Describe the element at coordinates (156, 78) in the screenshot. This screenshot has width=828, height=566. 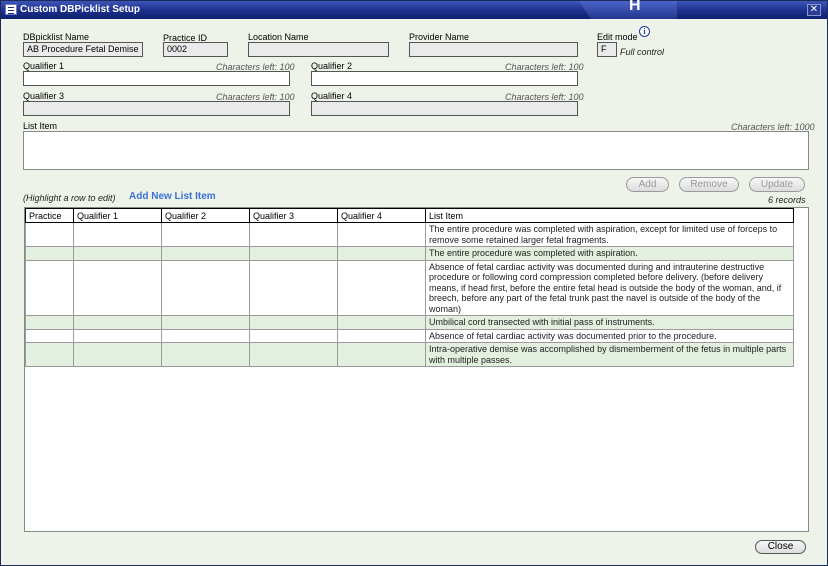
I see `qualifier1-input` at that location.